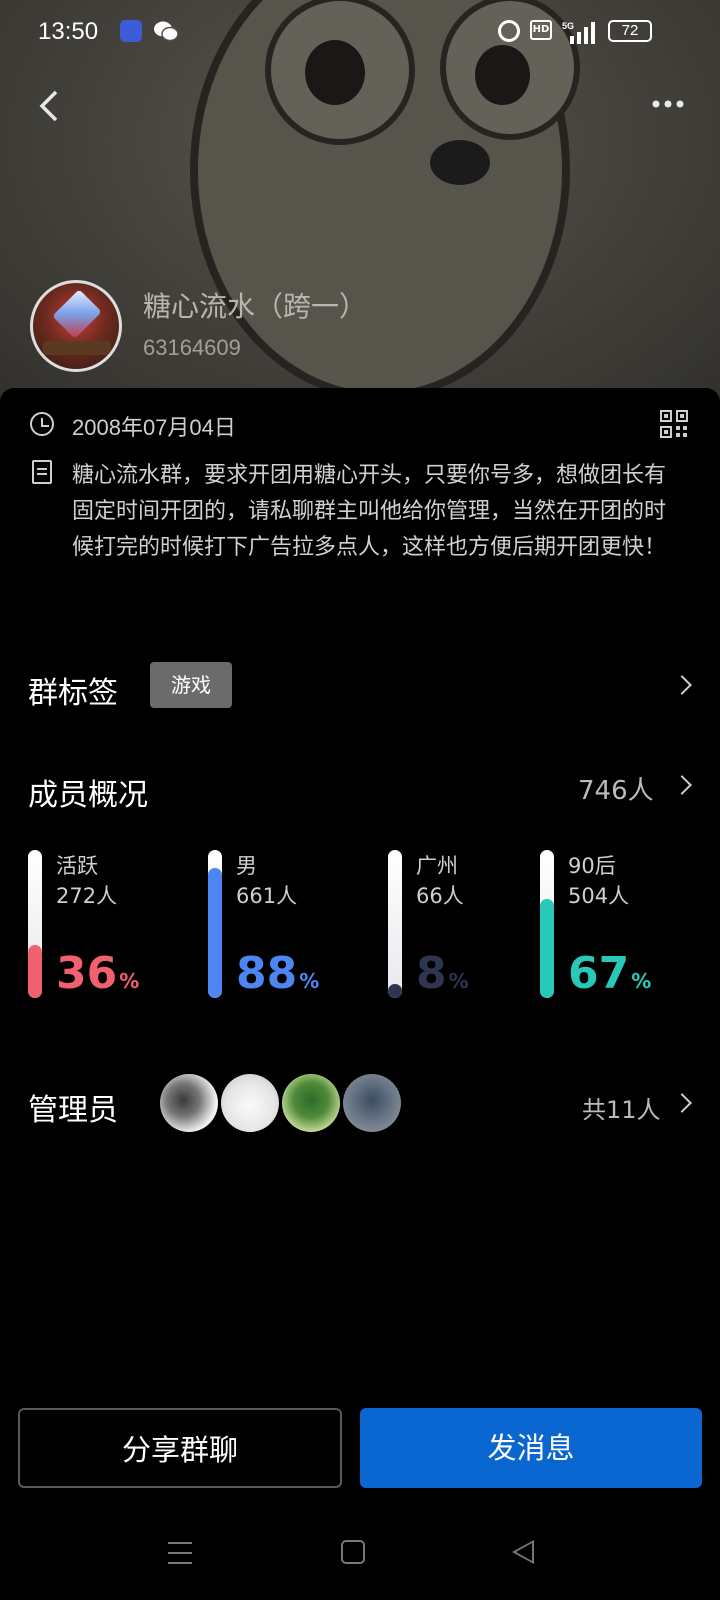 The height and width of the screenshot is (1600, 720). I want to click on stat-percent-value: 36, so click(87, 973).